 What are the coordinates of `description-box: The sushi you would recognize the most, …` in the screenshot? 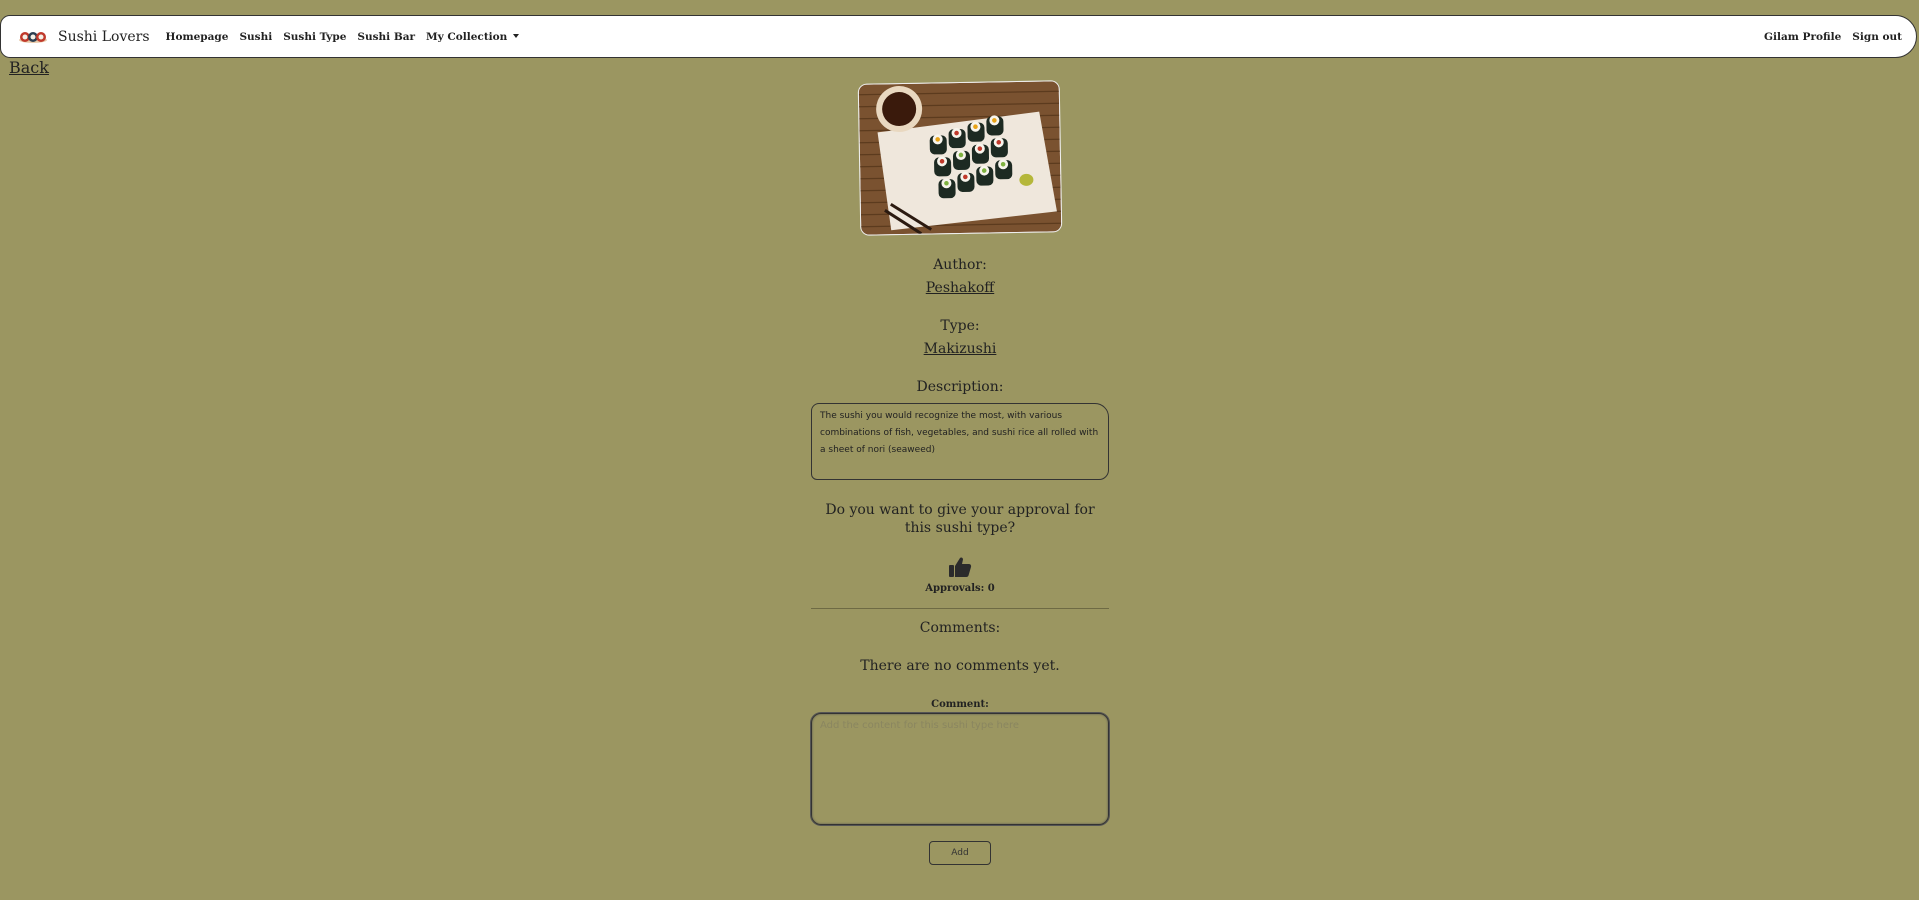 It's located at (960, 441).